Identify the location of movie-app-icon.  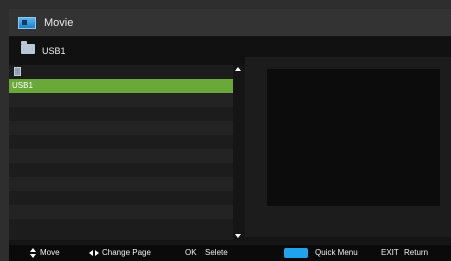
(27, 22).